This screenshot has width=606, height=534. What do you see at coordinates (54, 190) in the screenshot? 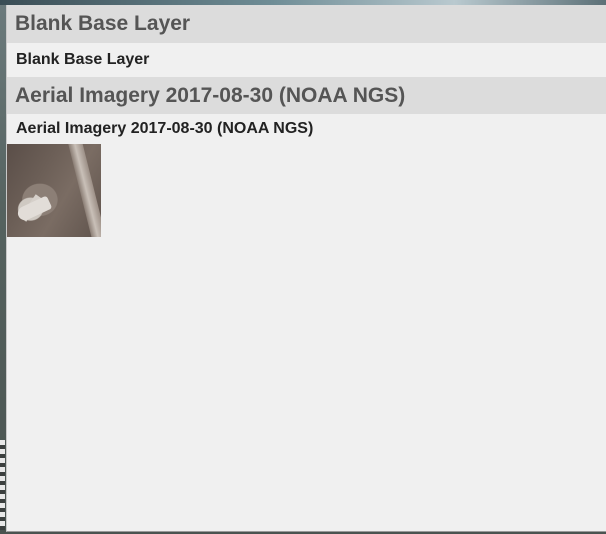
I see `aerial-imagery-thumbnail-icon` at bounding box center [54, 190].